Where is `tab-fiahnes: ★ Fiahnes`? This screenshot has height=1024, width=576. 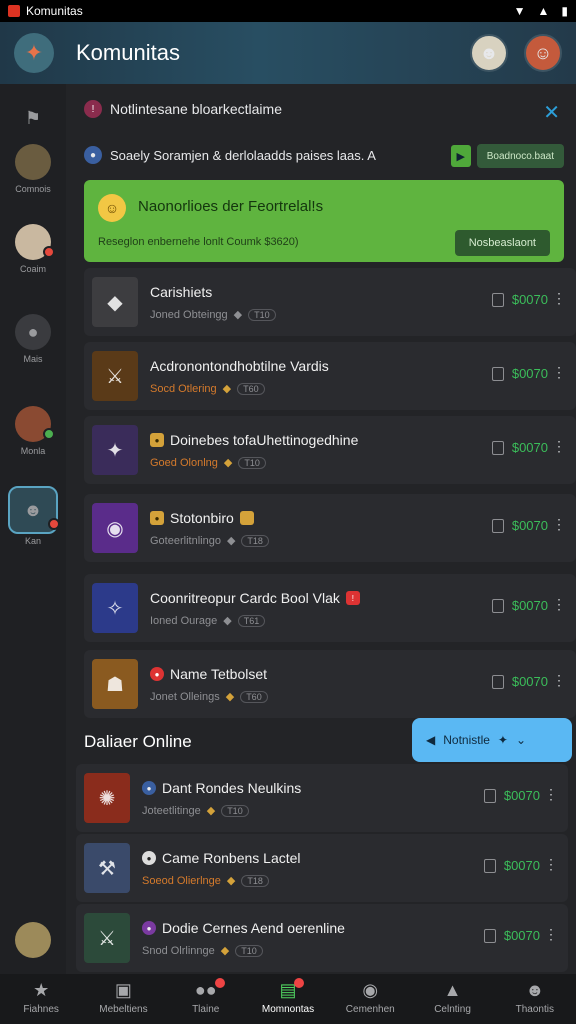
tab-fiahnes: ★ Fiahnes is located at coordinates (41, 997).